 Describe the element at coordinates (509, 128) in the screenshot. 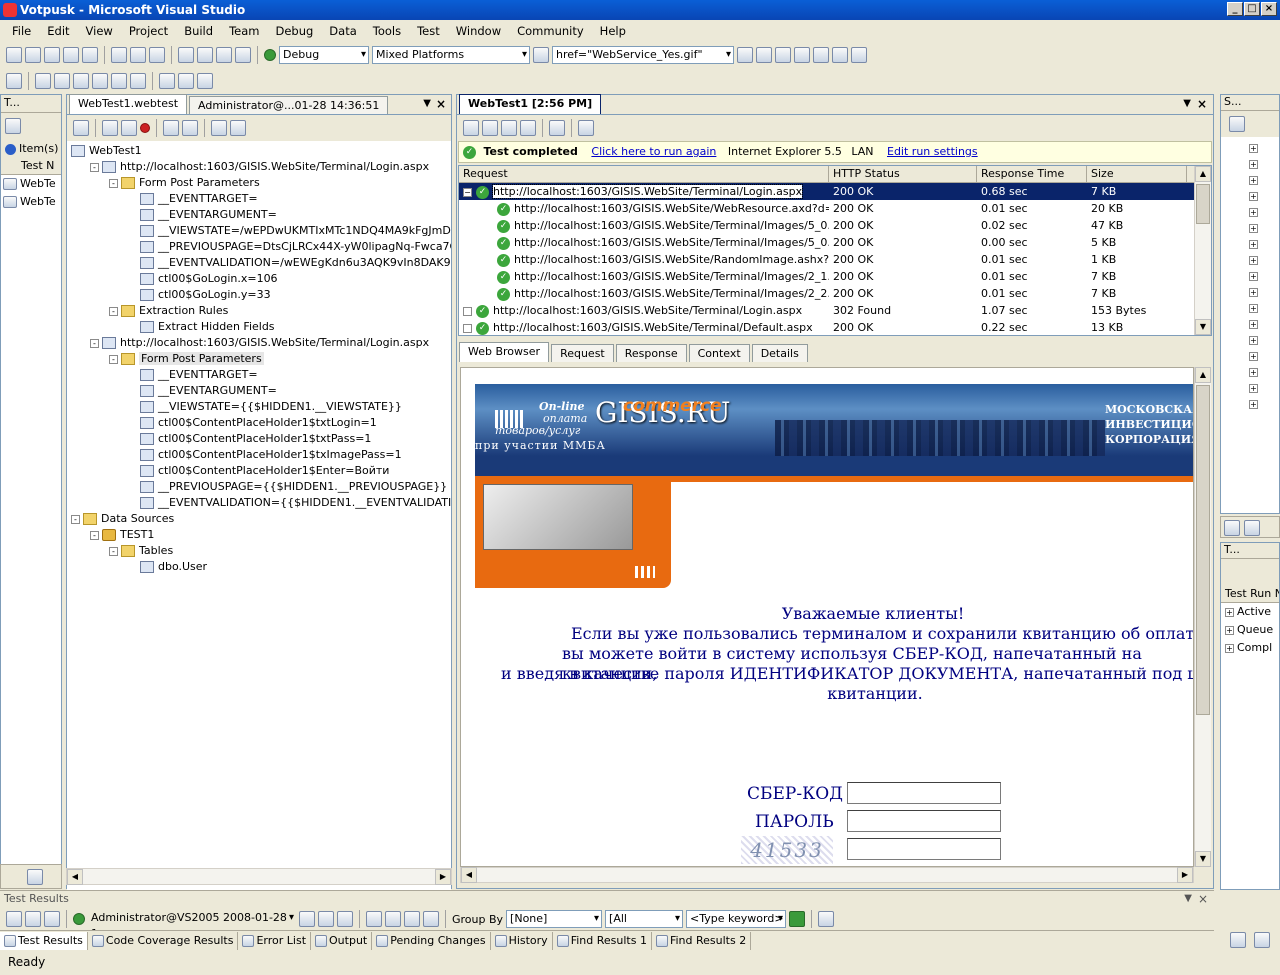

I see `pause-icon` at that location.